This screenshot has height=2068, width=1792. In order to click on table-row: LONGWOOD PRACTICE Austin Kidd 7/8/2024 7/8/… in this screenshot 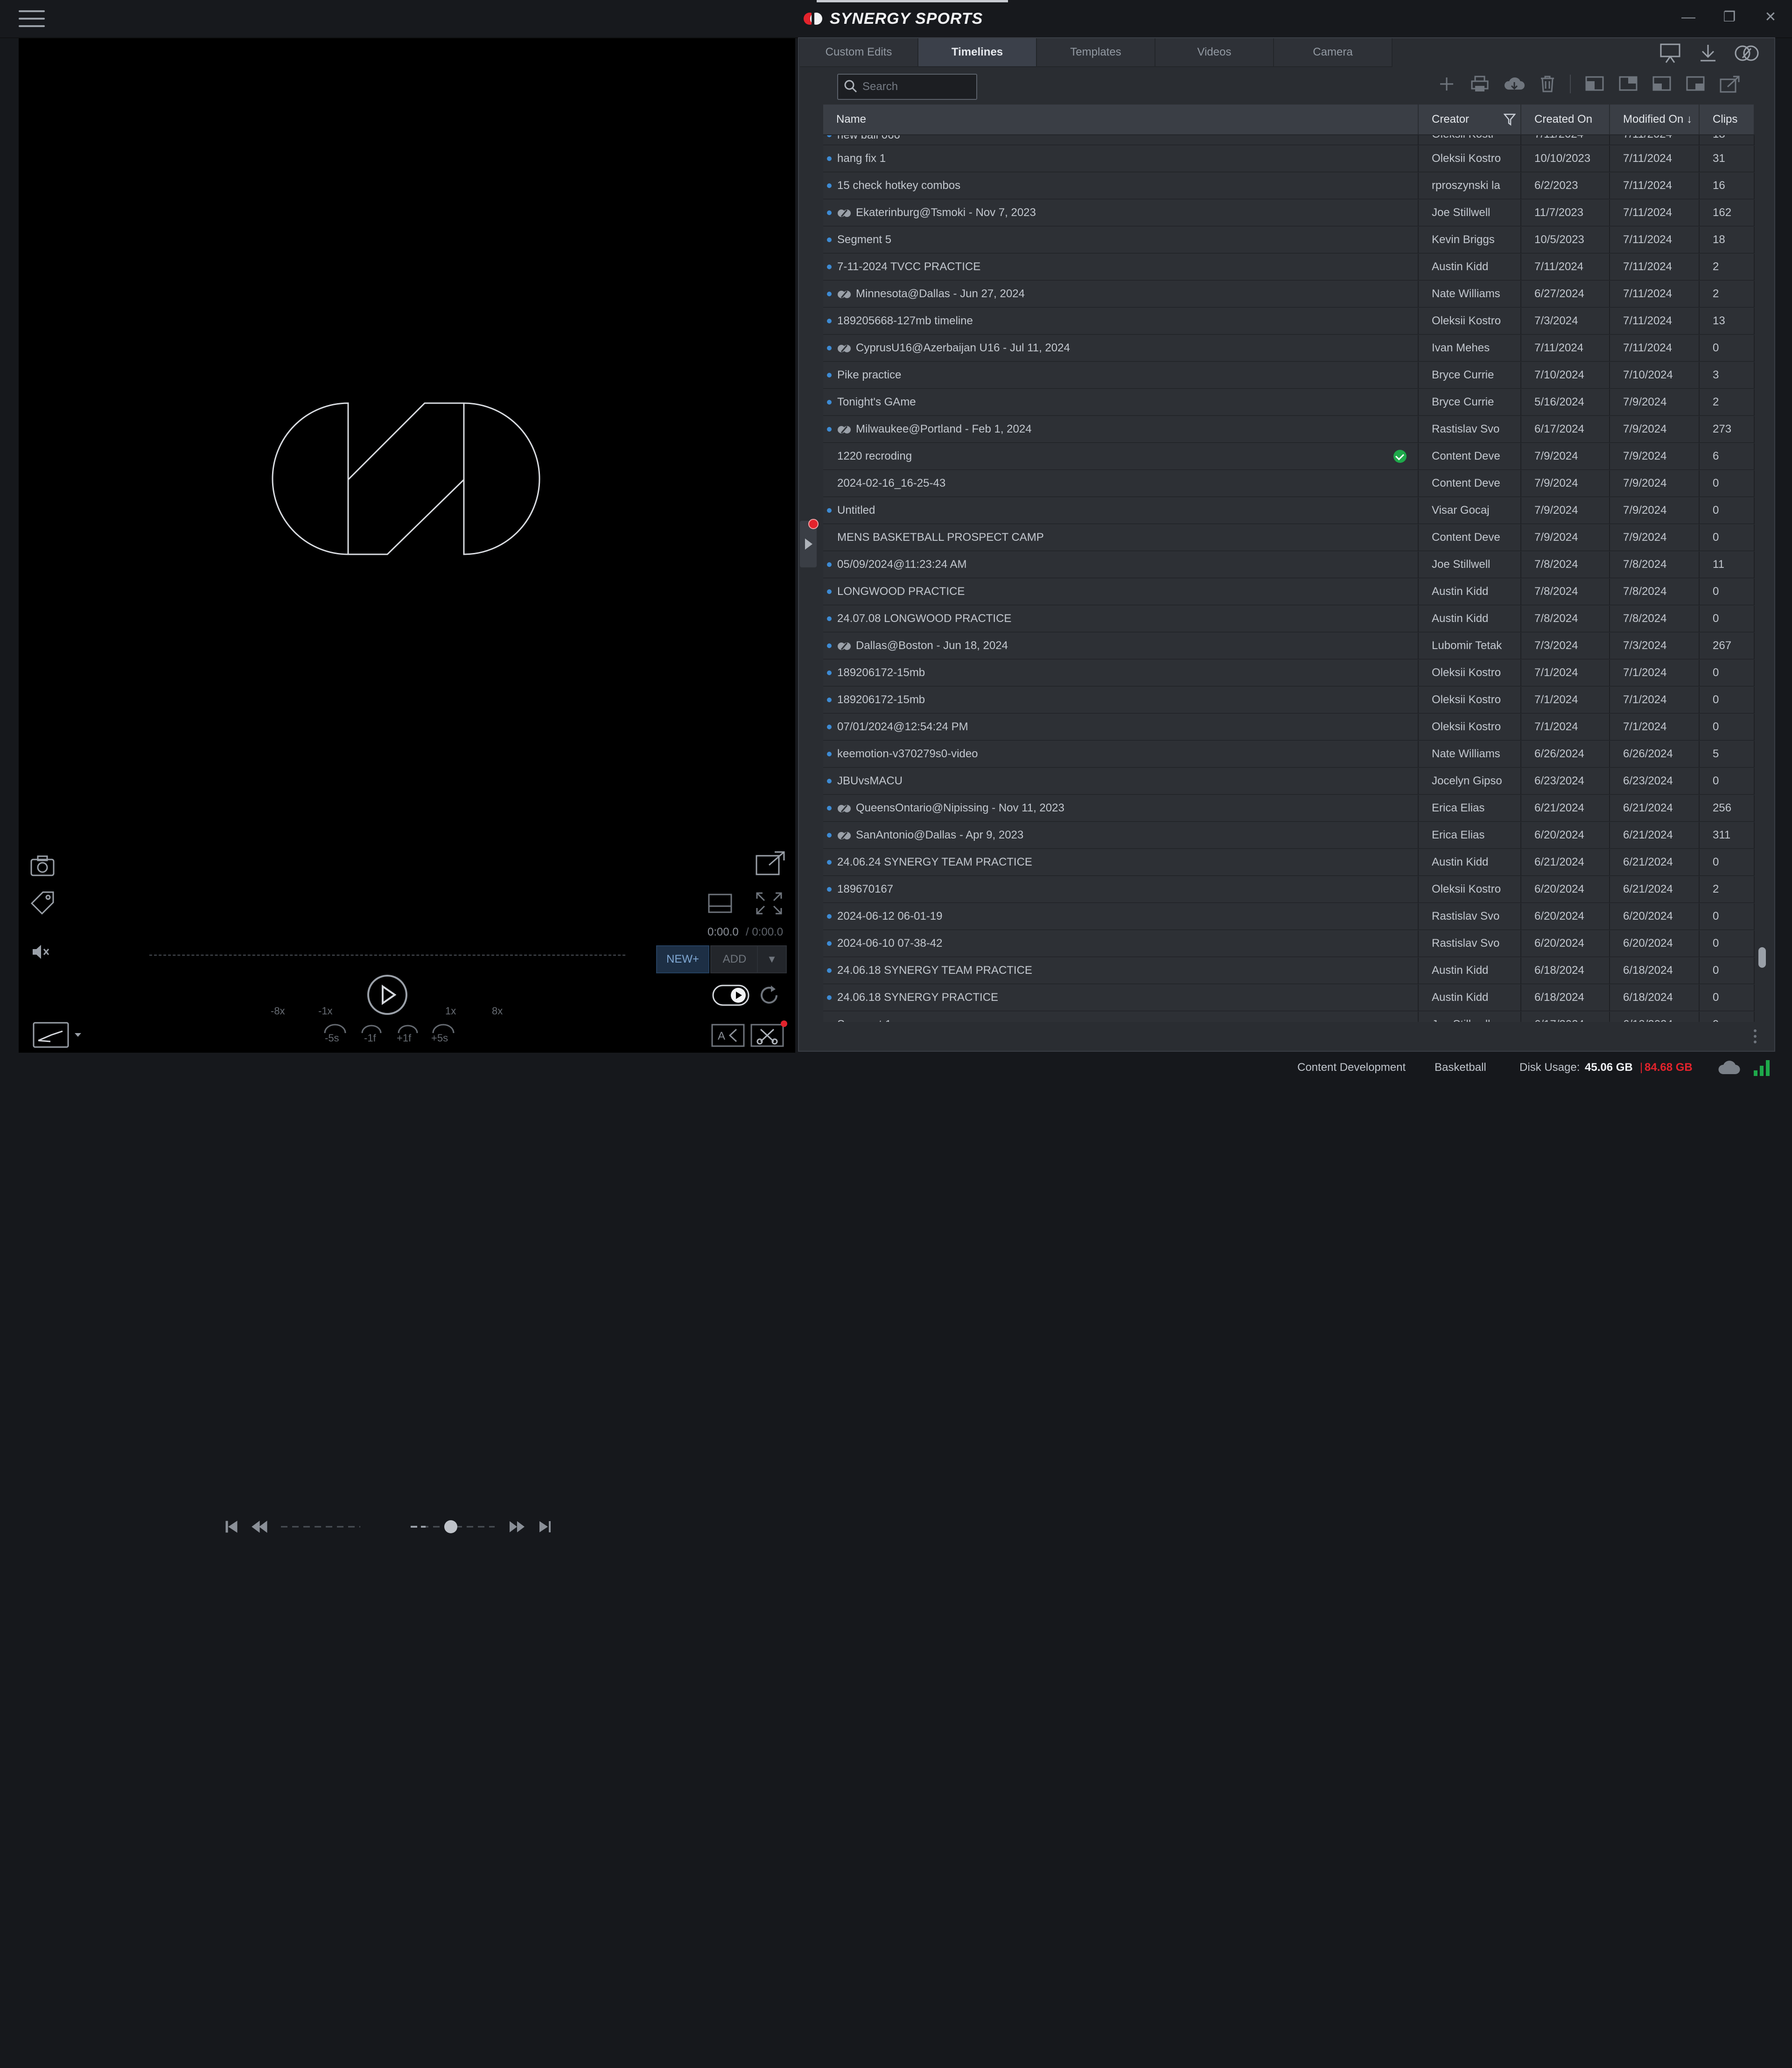, I will do `click(1289, 592)`.